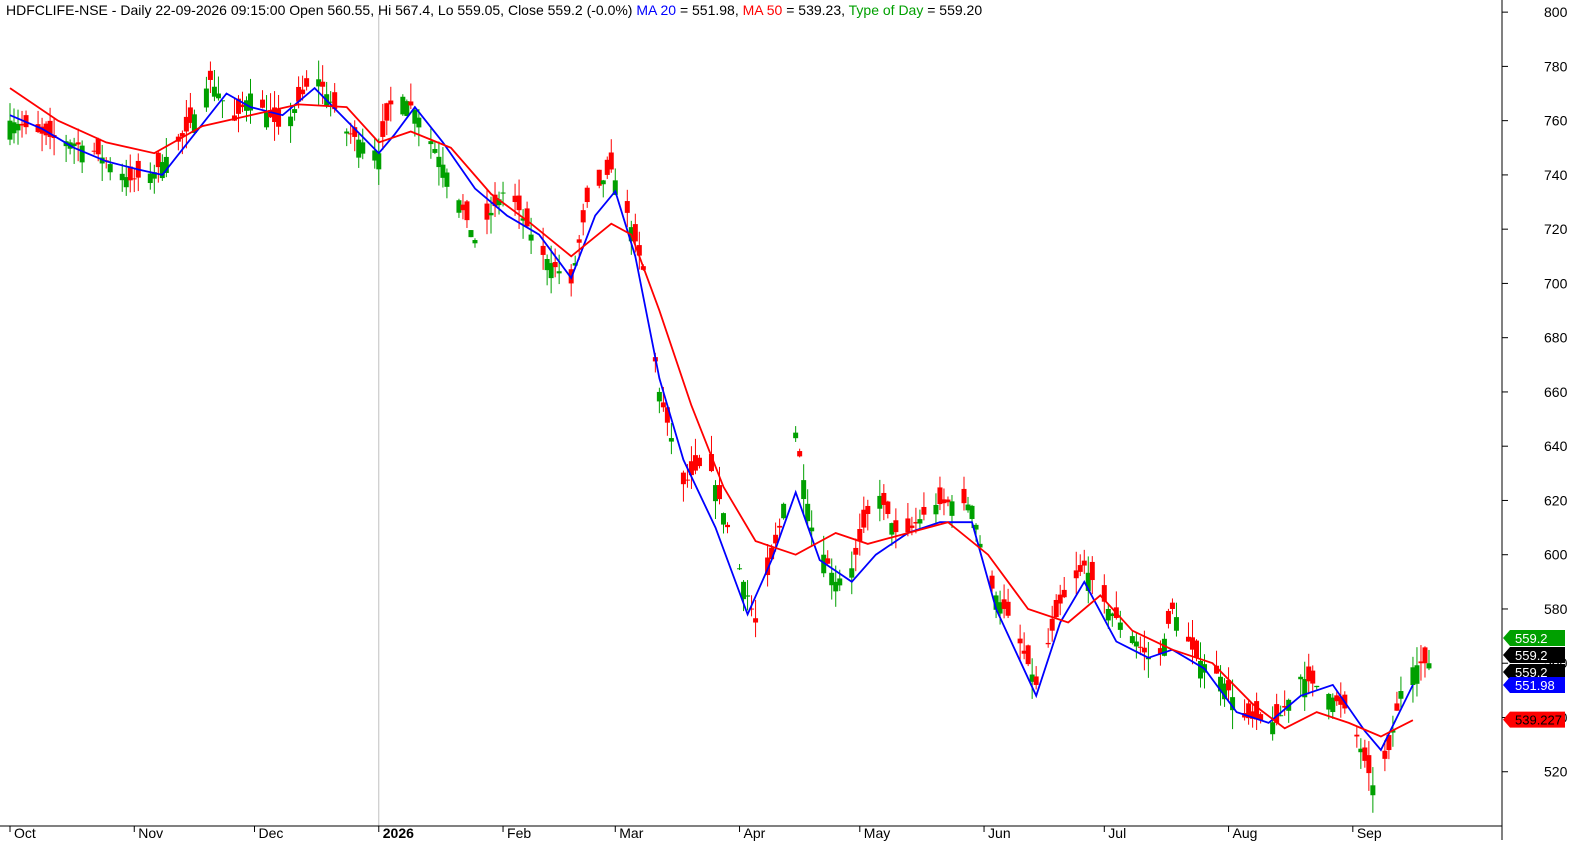 The image size is (1579, 847). I want to click on y-tick-label: 660, so click(1556, 392).